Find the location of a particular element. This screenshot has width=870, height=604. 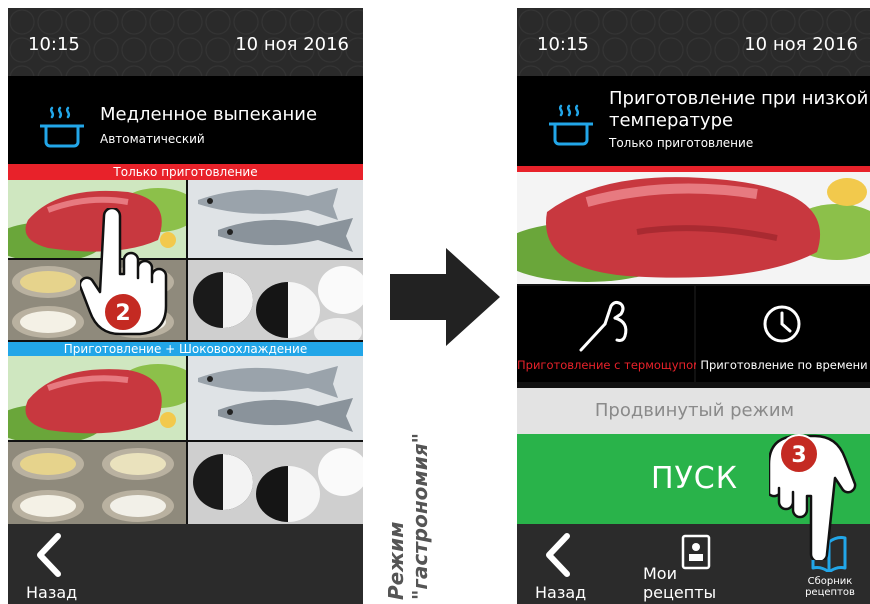

section-cook-chill: Приготовление + Шоковоохлаждение is located at coordinates (185, 349).